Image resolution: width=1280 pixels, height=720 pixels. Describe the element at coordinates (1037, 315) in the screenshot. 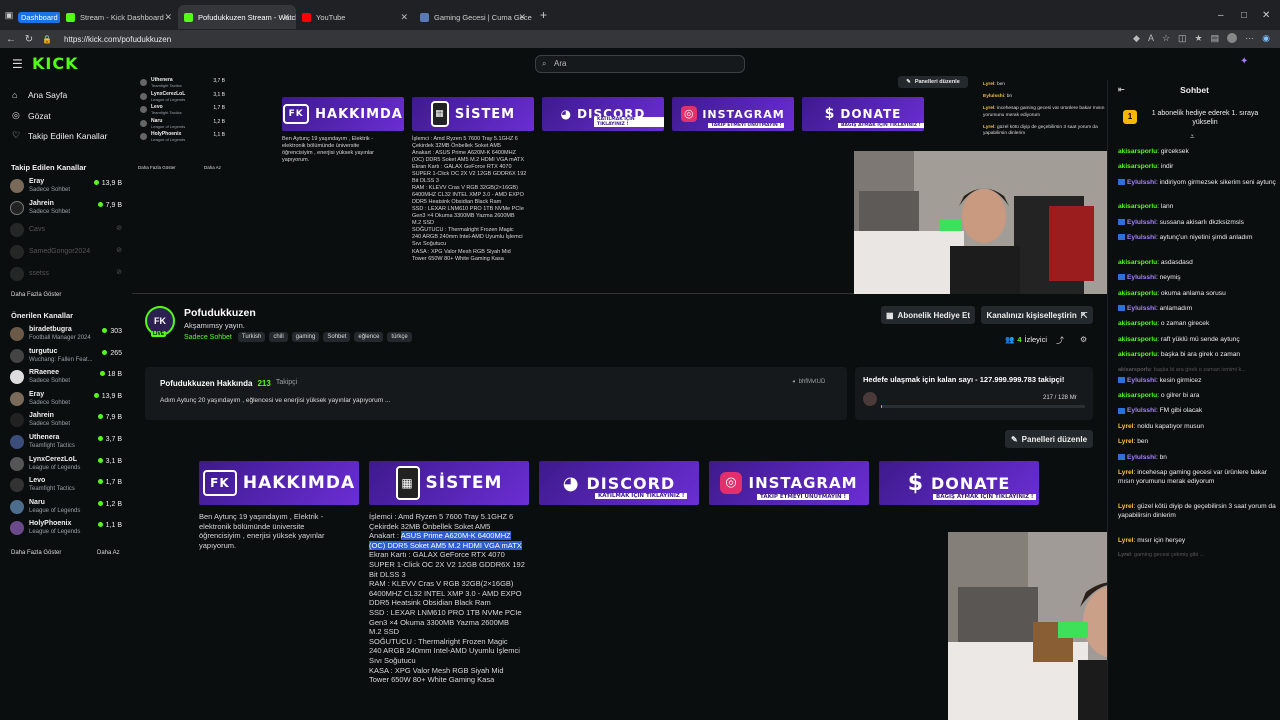

I see `customize-channel-button: Kanalınızı kişiselleştirin ⇱` at that location.